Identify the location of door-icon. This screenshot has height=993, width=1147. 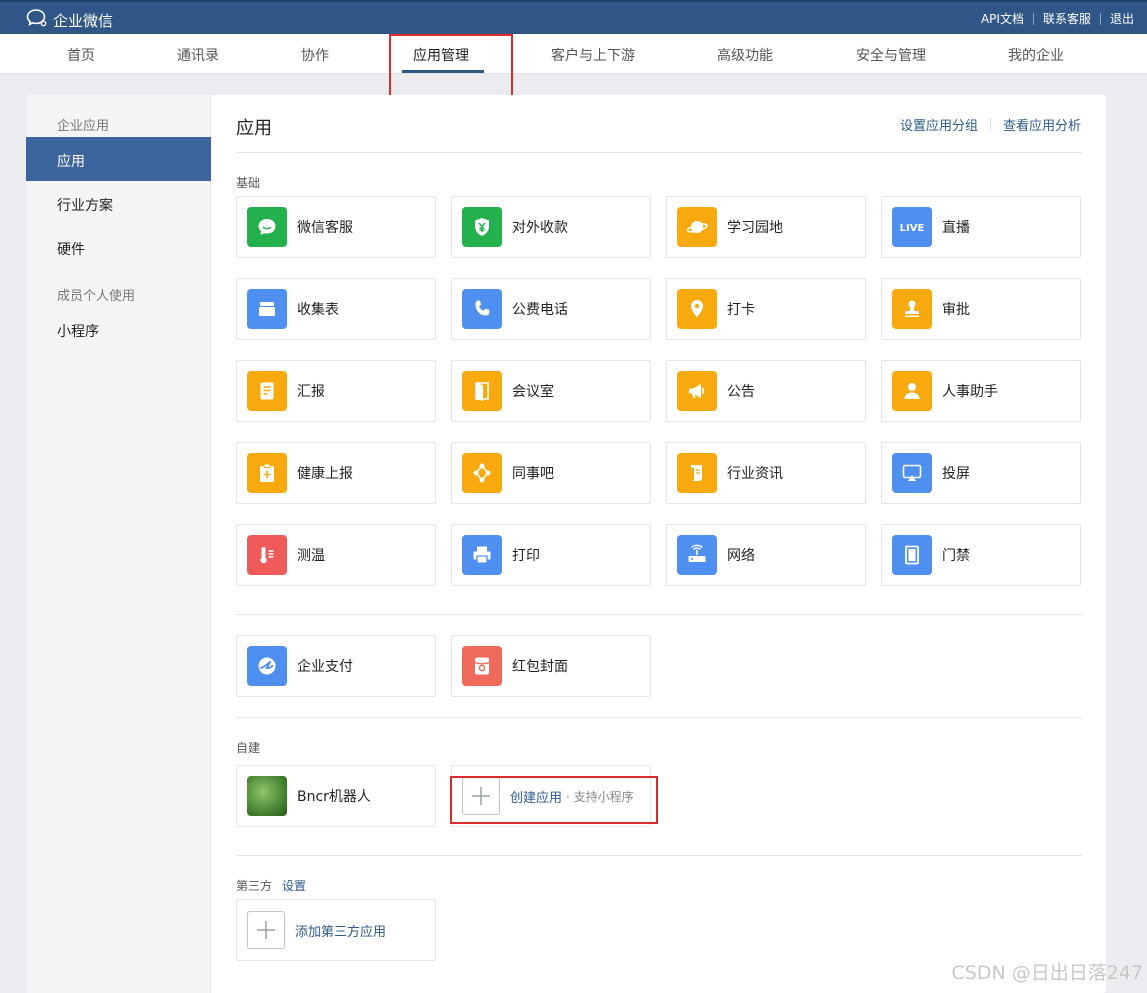
(482, 391).